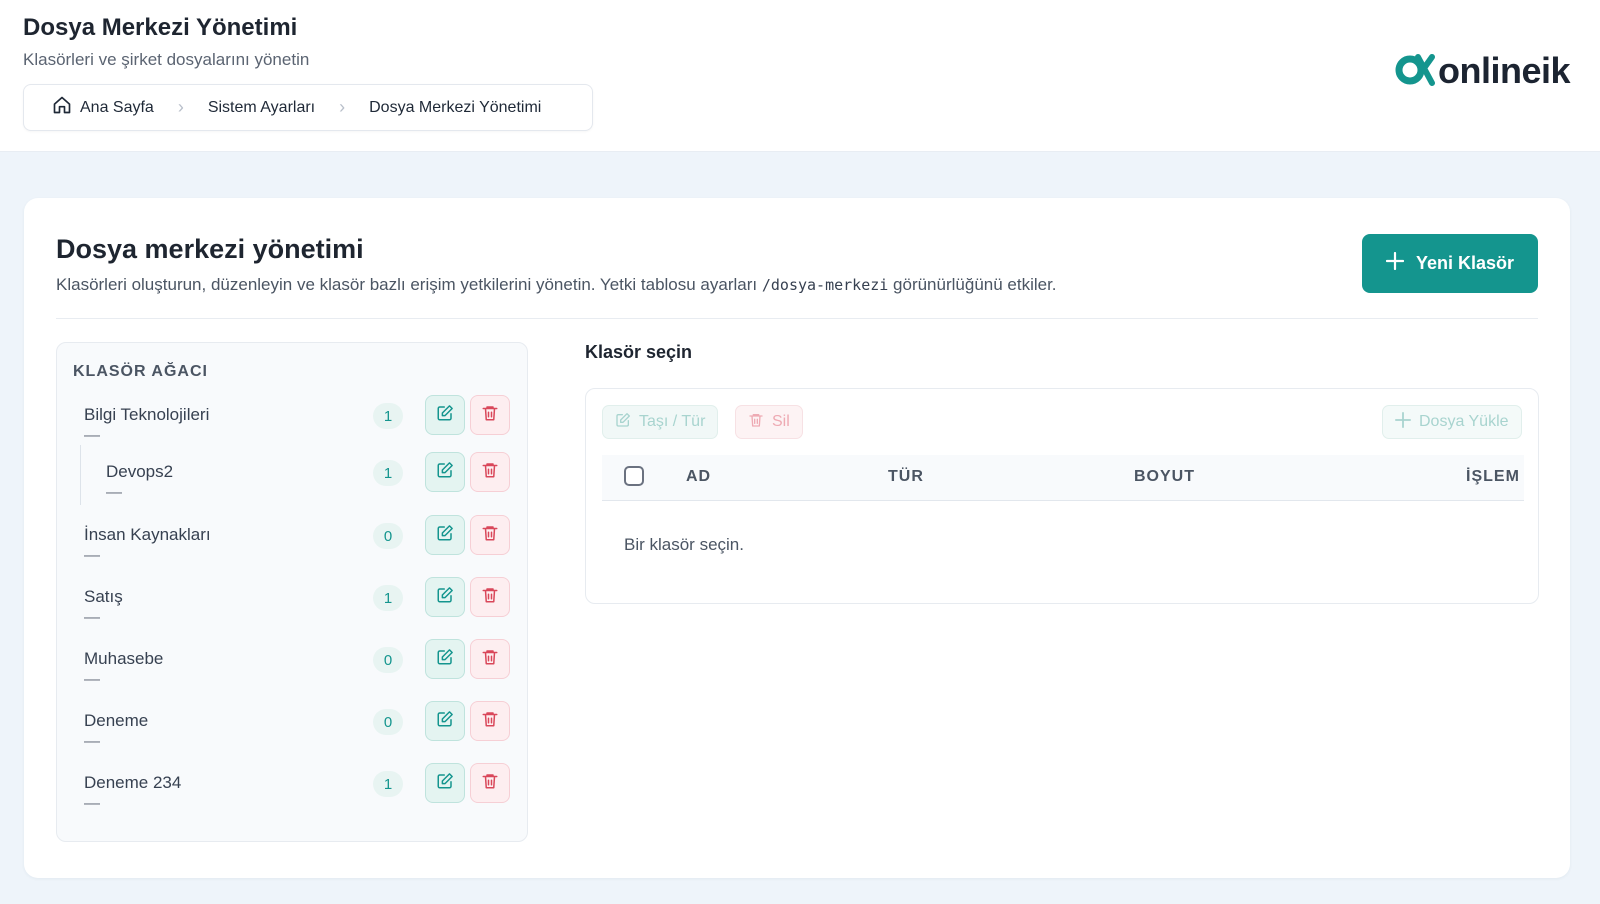 The image size is (1600, 904). I want to click on breadcrumb-current: Dosya Merkezi Yönetimi, so click(455, 107).